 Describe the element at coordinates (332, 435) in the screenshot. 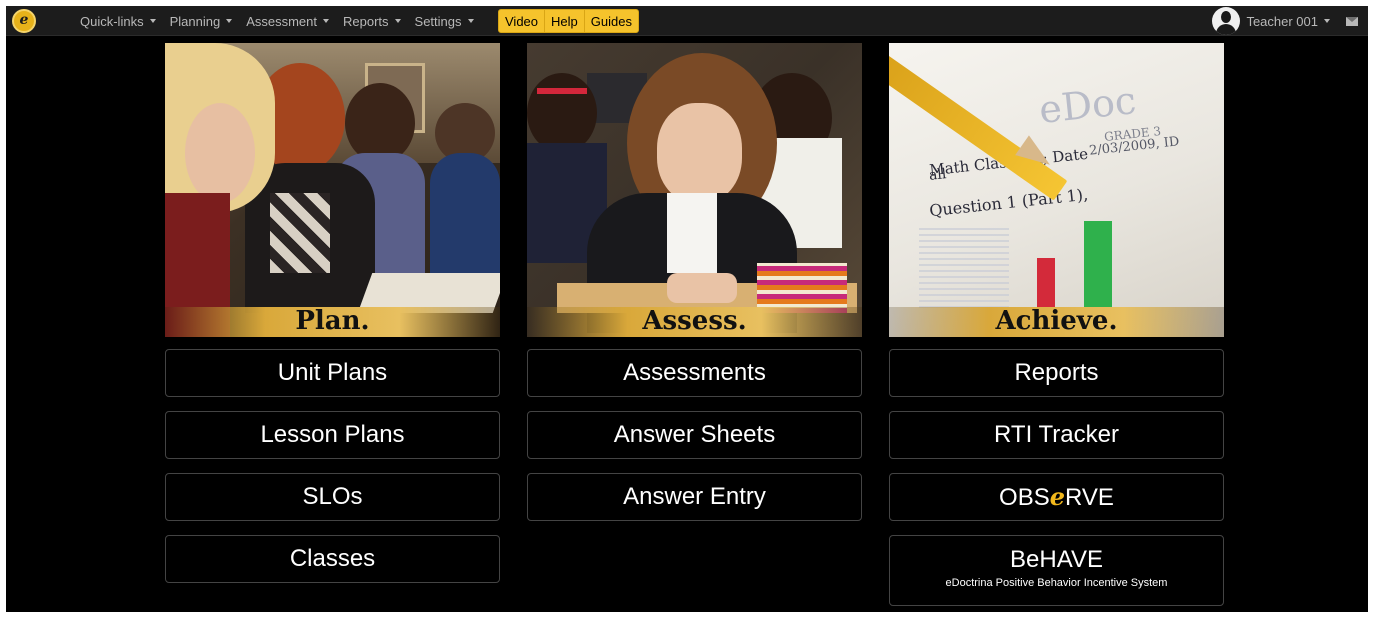

I see `lesson-plans-button: Lesson Plans` at that location.